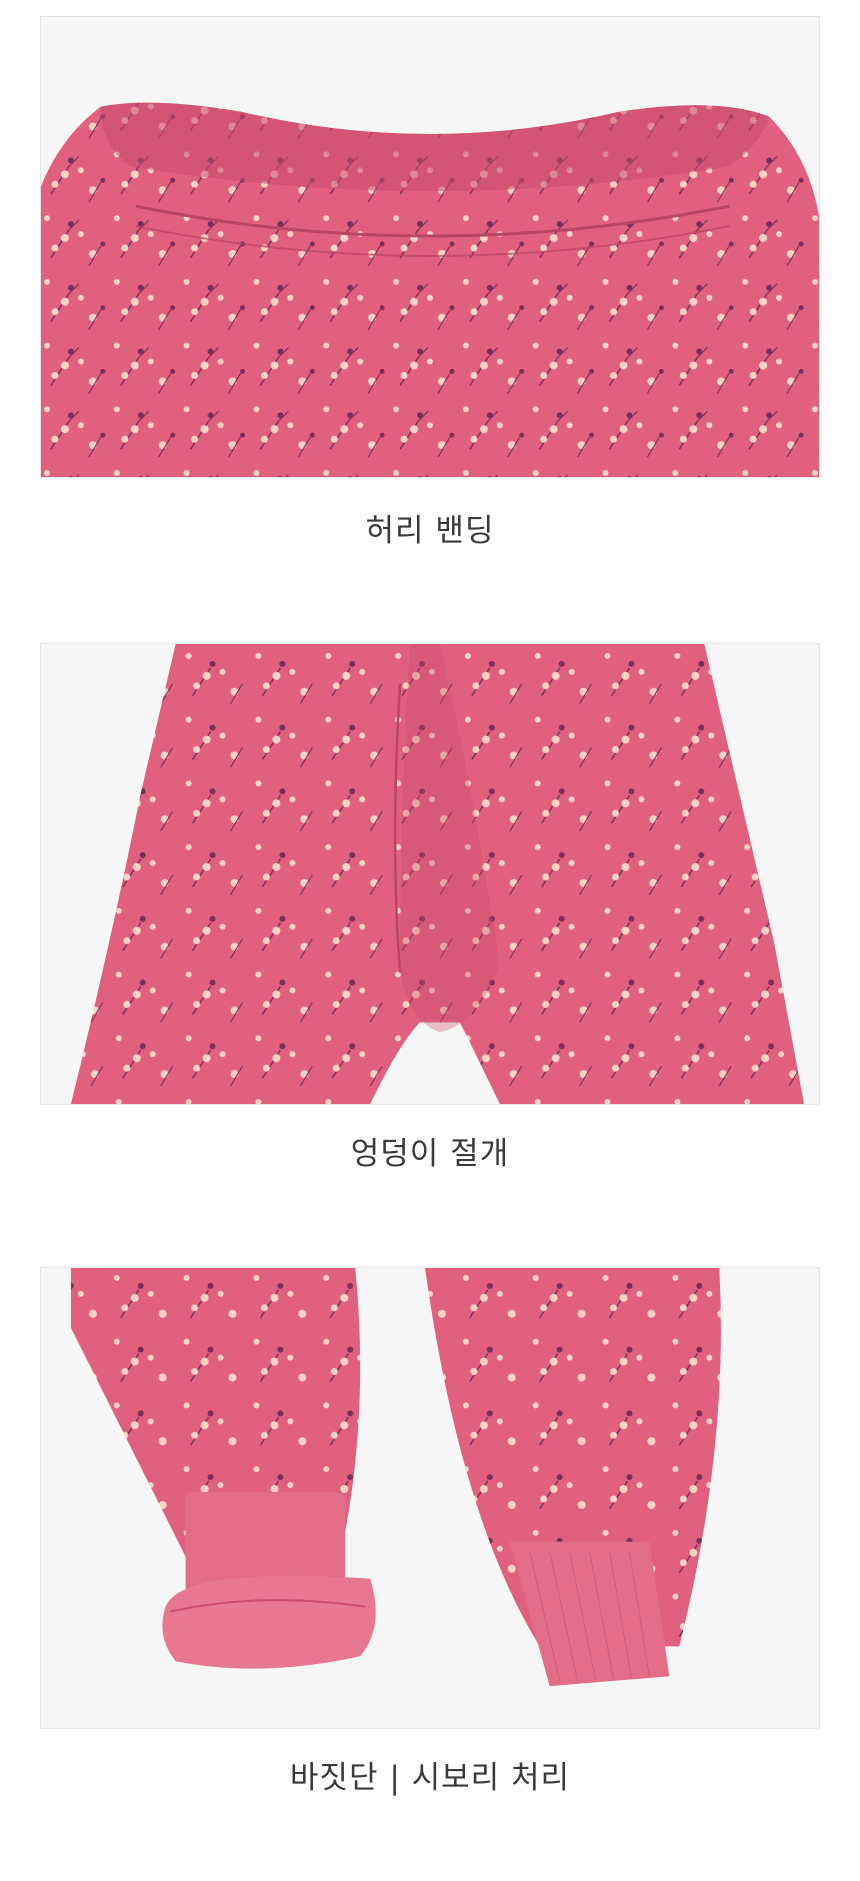  Describe the element at coordinates (430, 531) in the screenshot. I see `caption-waistband: 허리 밴딩` at that location.